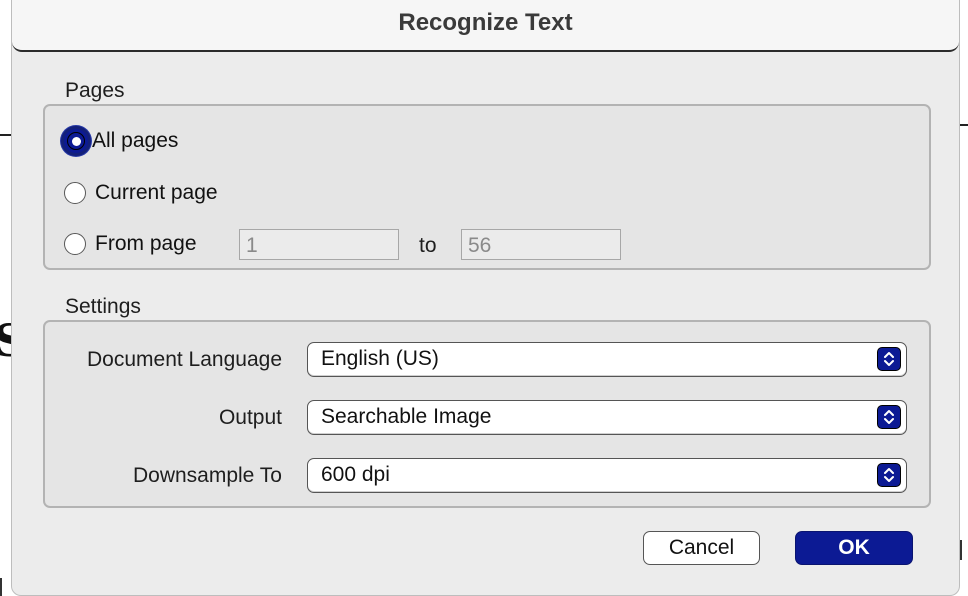 This screenshot has width=968, height=596. I want to click on to-page-input: 56, so click(541, 244).